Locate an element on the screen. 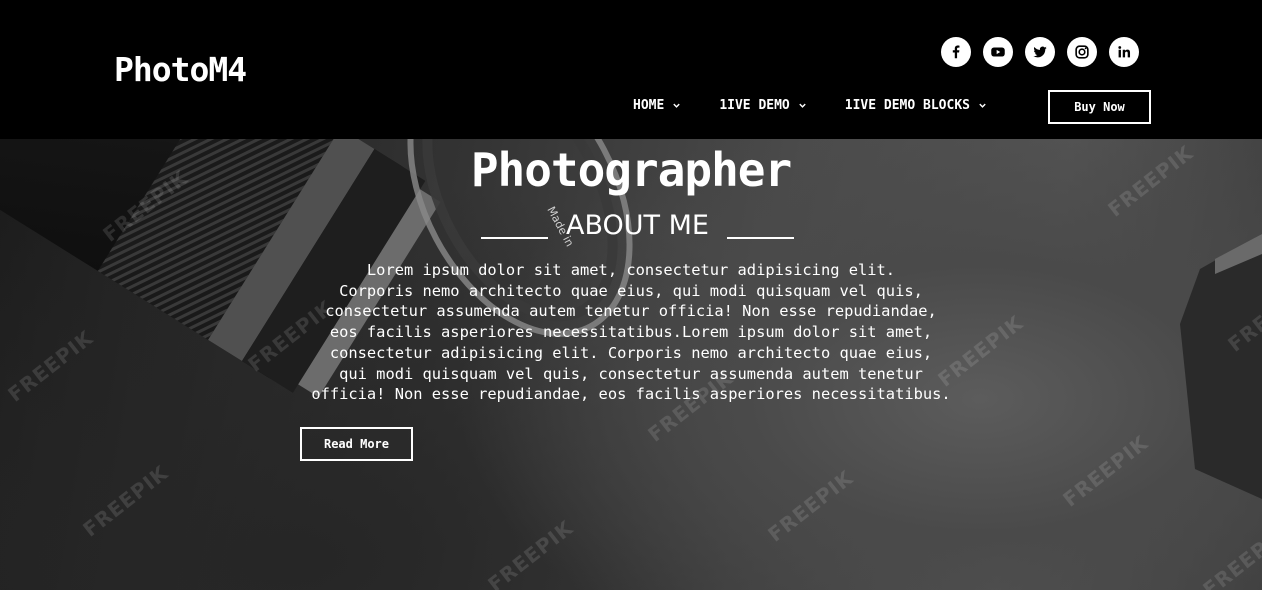 This screenshot has width=1262, height=590. section-heading: ABOUT ME is located at coordinates (637, 226).